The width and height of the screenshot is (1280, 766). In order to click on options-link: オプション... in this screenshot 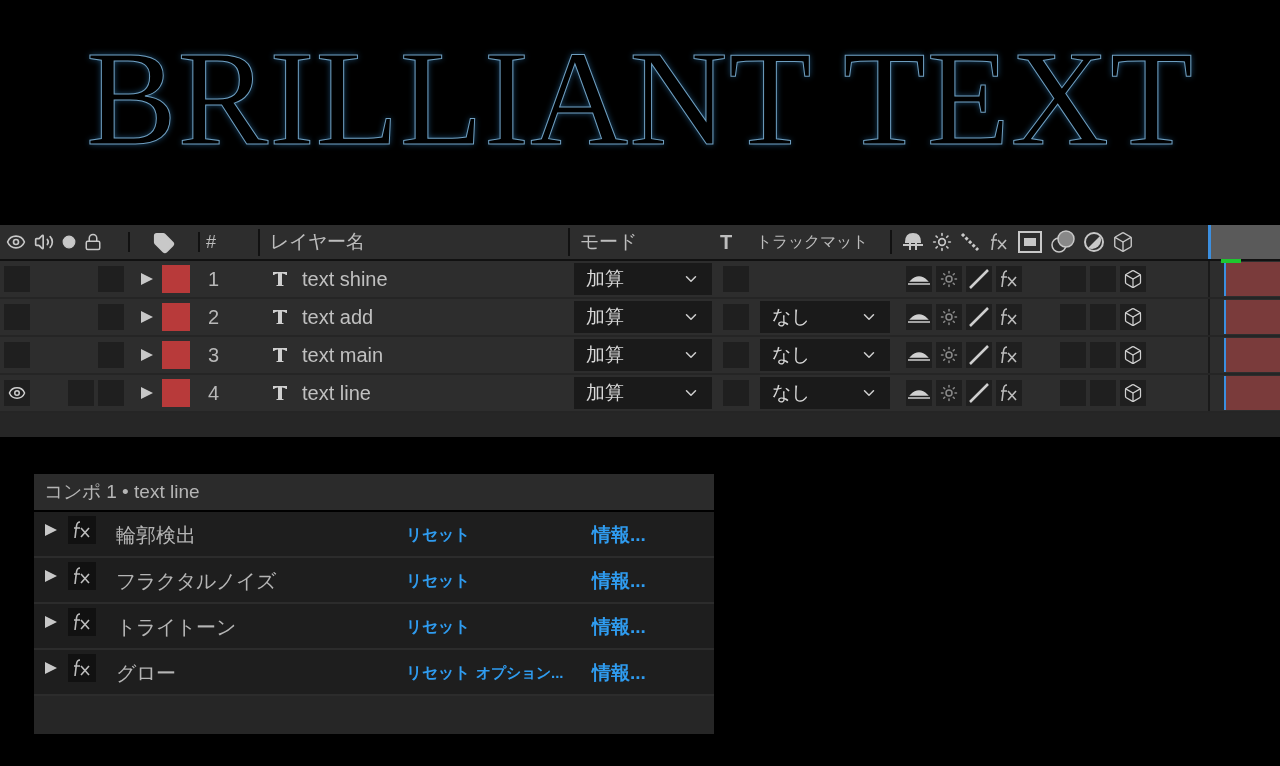, I will do `click(520, 673)`.